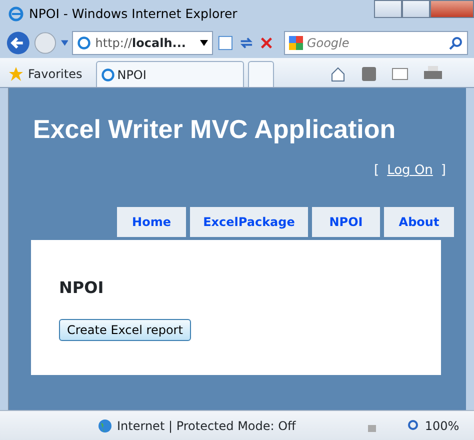  I want to click on back-icon, so click(18, 43).